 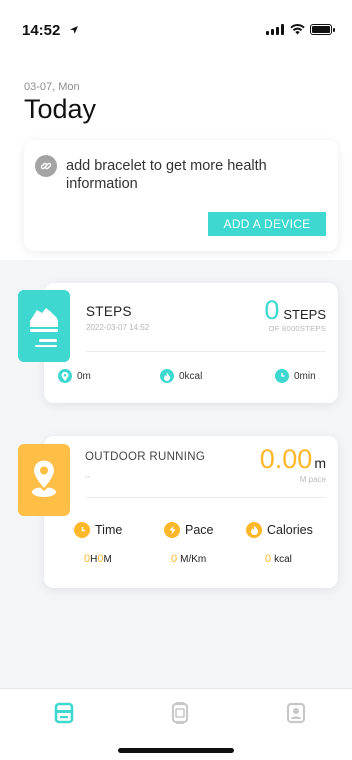 I want to click on distance-metric: 0m, so click(x=74, y=376).